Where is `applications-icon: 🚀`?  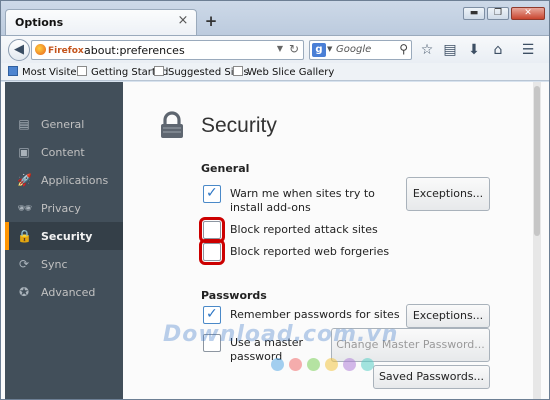 applications-icon: 🚀 is located at coordinates (24, 180).